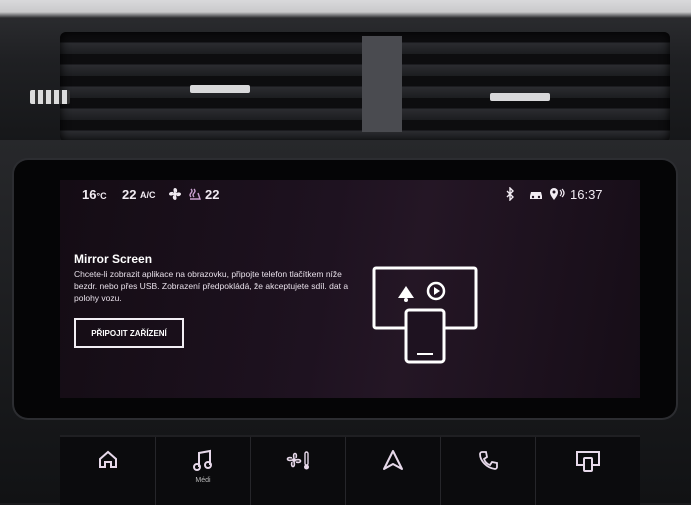  I want to click on fan-icon, so click(175, 195).